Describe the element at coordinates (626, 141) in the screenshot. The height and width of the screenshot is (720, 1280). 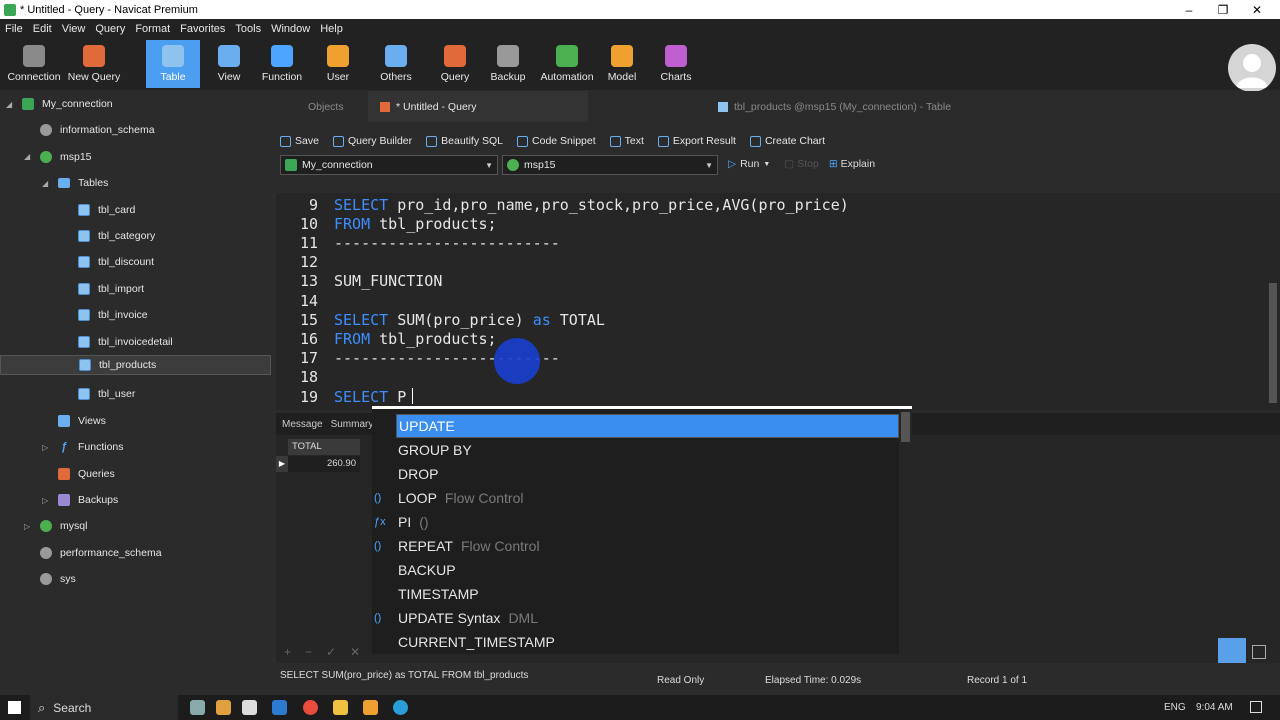
I see `query-toolbar-text-button: Text` at that location.